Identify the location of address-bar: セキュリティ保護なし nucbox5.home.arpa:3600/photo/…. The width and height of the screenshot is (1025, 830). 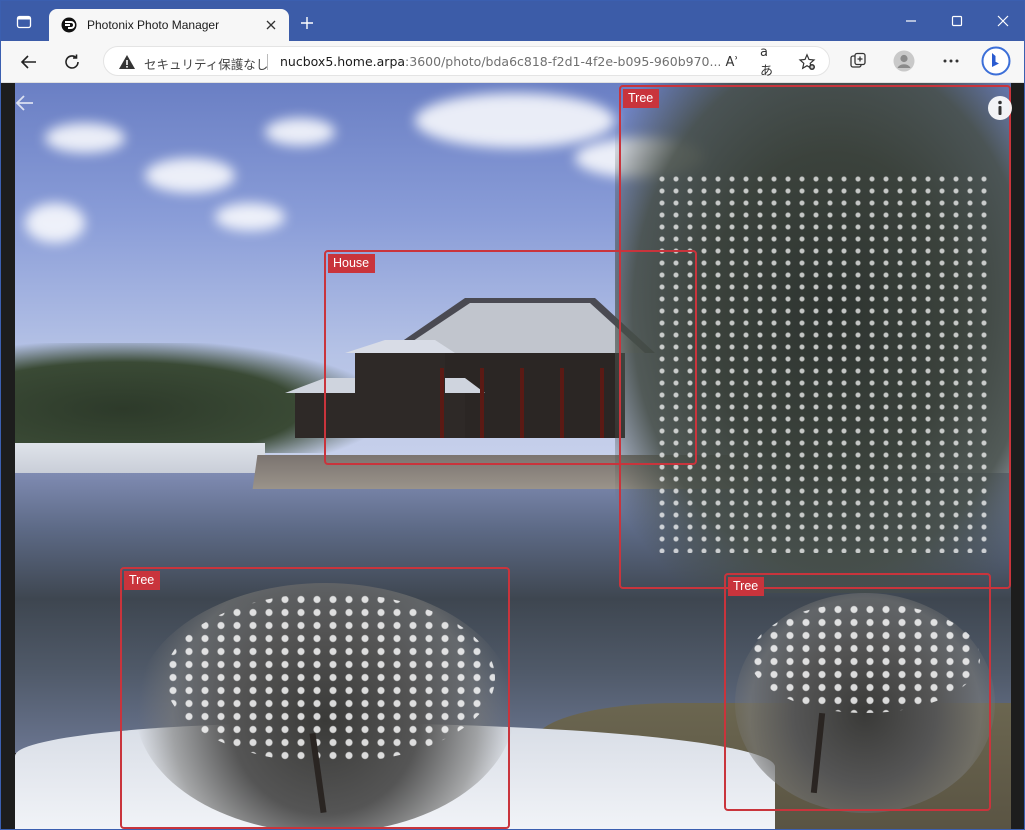
(466, 62).